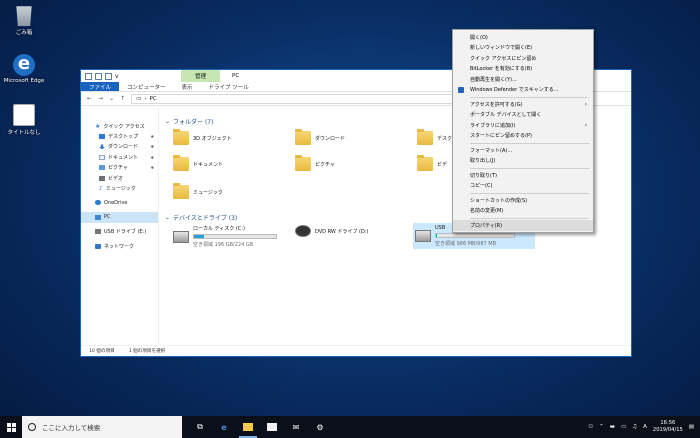  What do you see at coordinates (24, 20) in the screenshot?
I see `desktop-icon-recycle-bin: ごみ箱` at bounding box center [24, 20].